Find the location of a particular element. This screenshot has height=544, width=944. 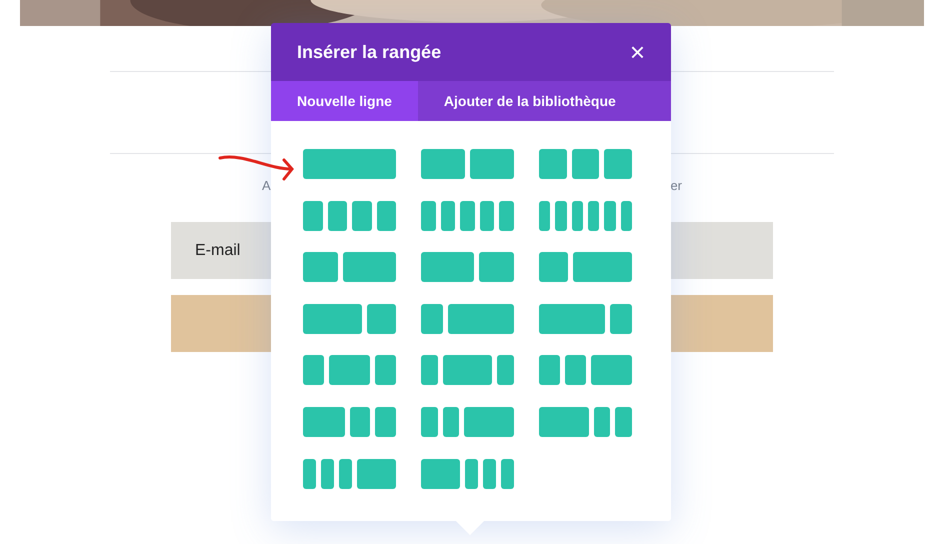

close-button: × is located at coordinates (637, 52).